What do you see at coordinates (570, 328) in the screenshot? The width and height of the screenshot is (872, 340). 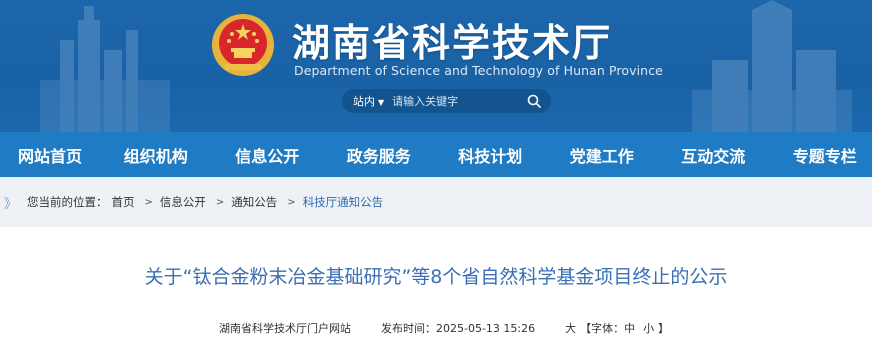 I see `font-size-large-button: 大` at bounding box center [570, 328].